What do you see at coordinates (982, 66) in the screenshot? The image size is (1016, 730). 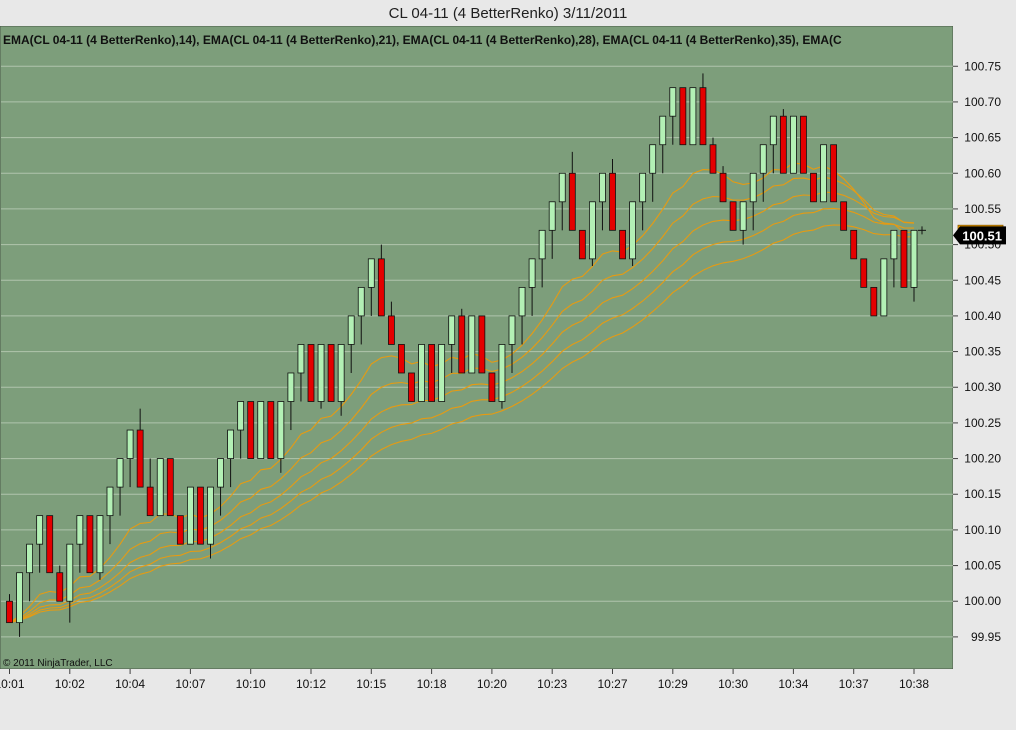 I see `y-tick-label: 100.75` at bounding box center [982, 66].